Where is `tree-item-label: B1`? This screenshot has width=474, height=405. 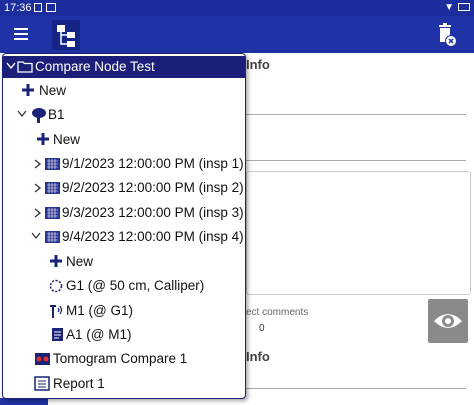 tree-item-label: B1 is located at coordinates (56, 114).